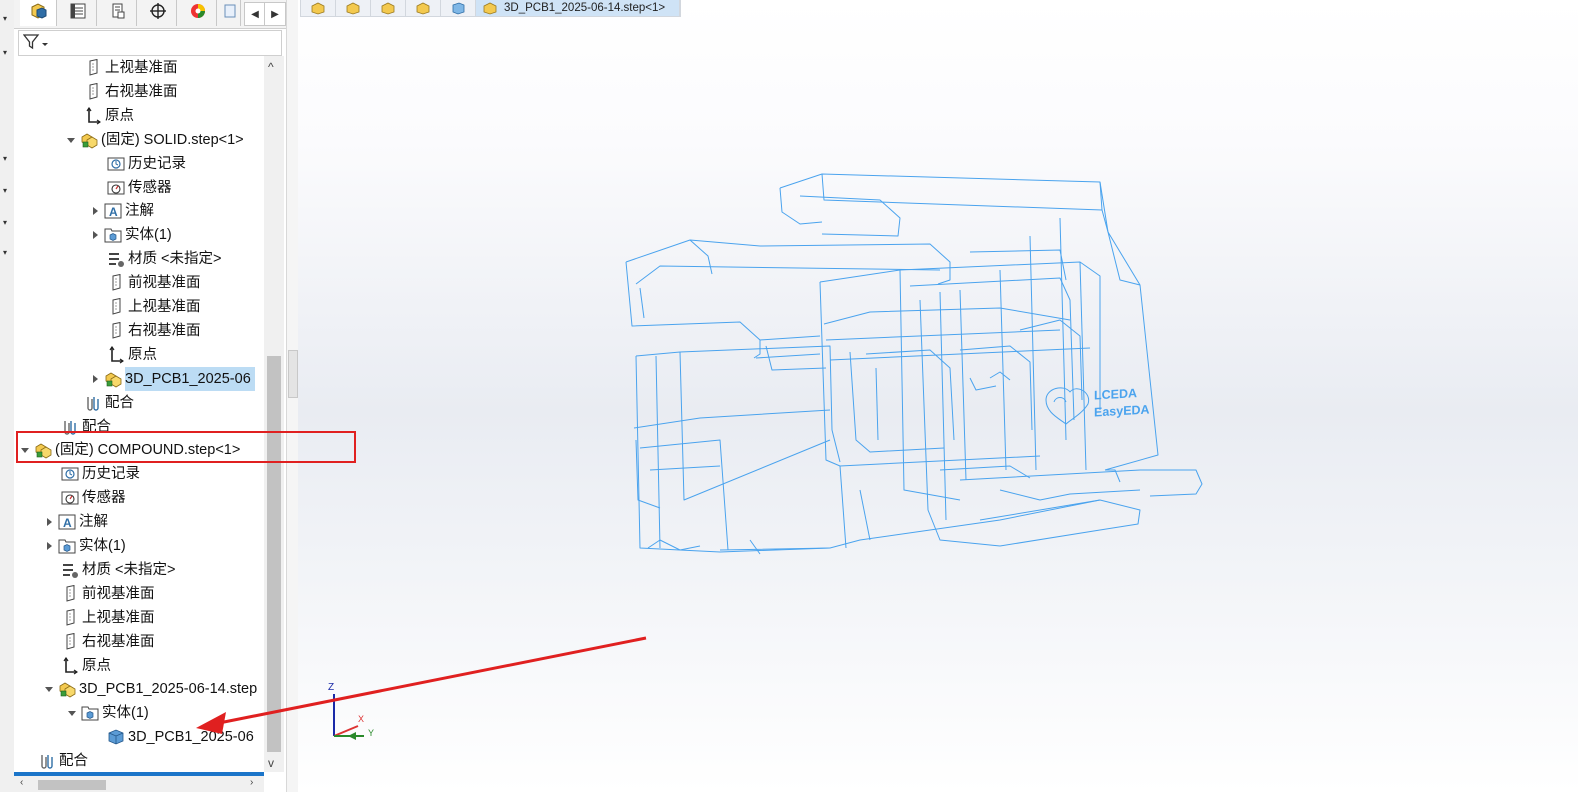 Image resolution: width=1578 pixels, height=792 pixels. I want to click on configuration-manager-tab, so click(118, 13).